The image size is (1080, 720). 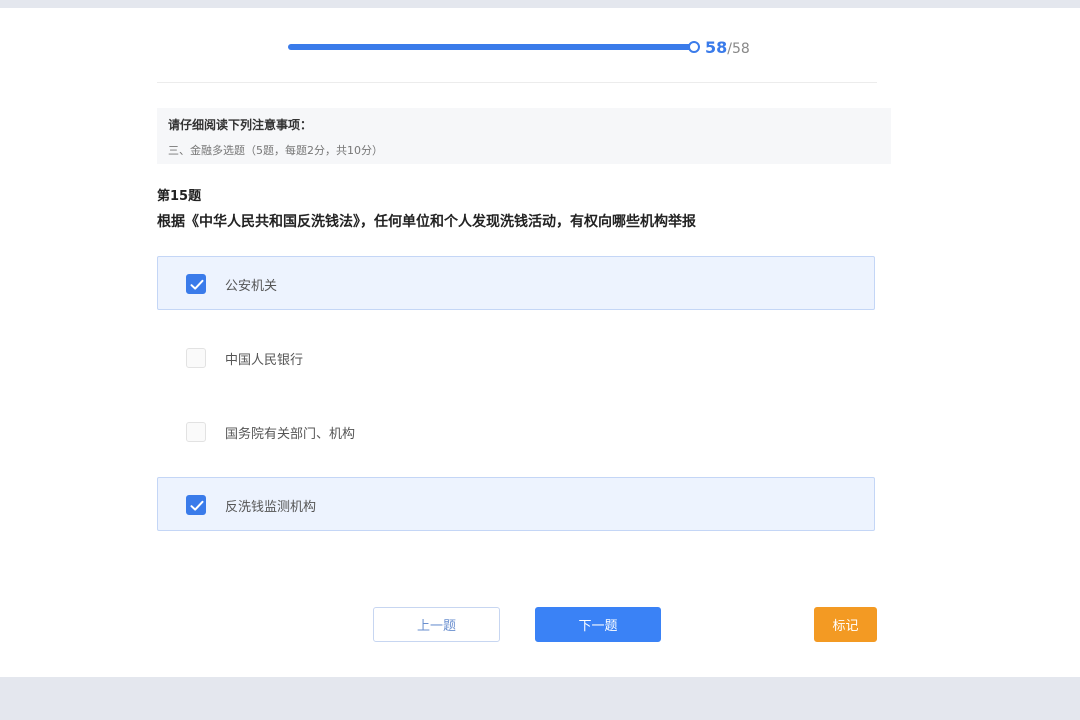 I want to click on option-label: 公安机关, so click(x=251, y=286).